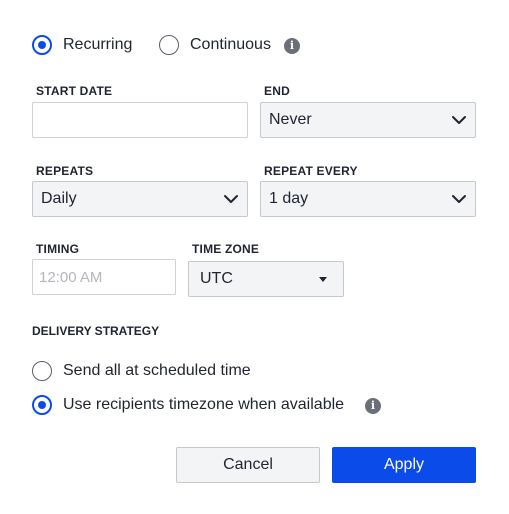  I want to click on send-all-label: Send all at scheduled time, so click(157, 371).